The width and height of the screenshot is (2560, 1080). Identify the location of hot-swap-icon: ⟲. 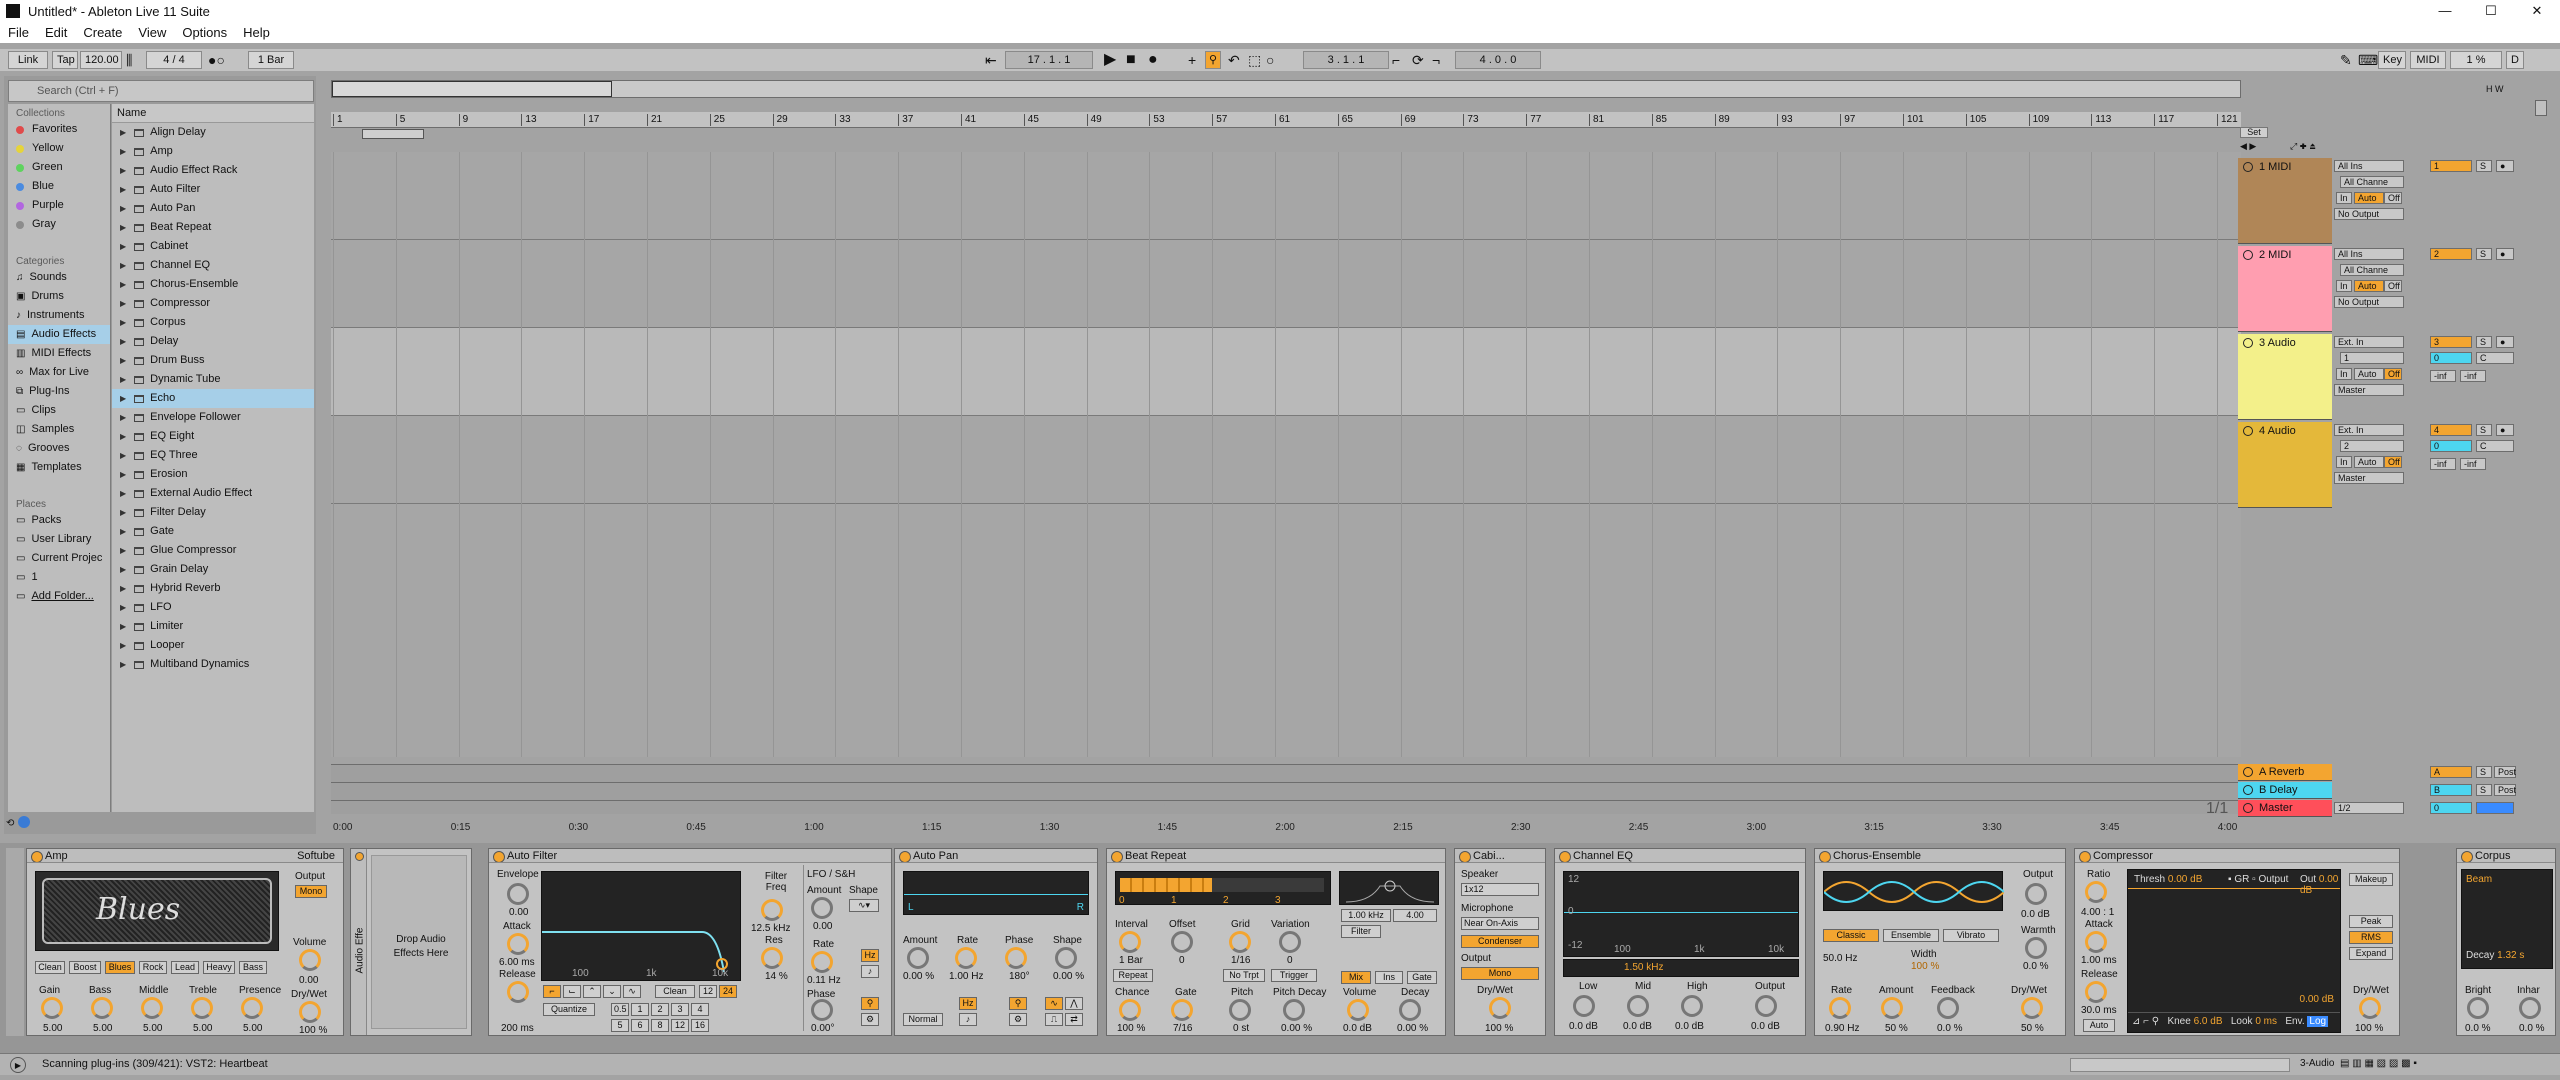
(10, 823).